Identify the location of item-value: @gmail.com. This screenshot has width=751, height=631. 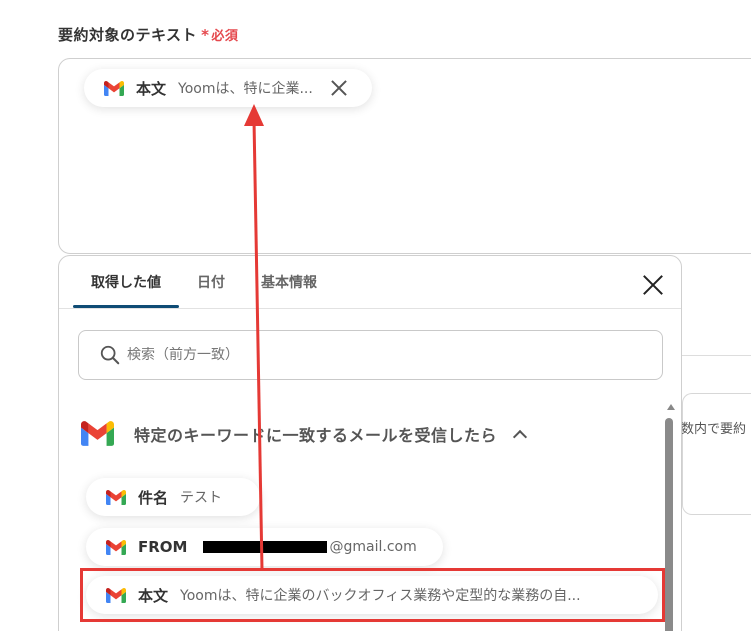
(373, 547).